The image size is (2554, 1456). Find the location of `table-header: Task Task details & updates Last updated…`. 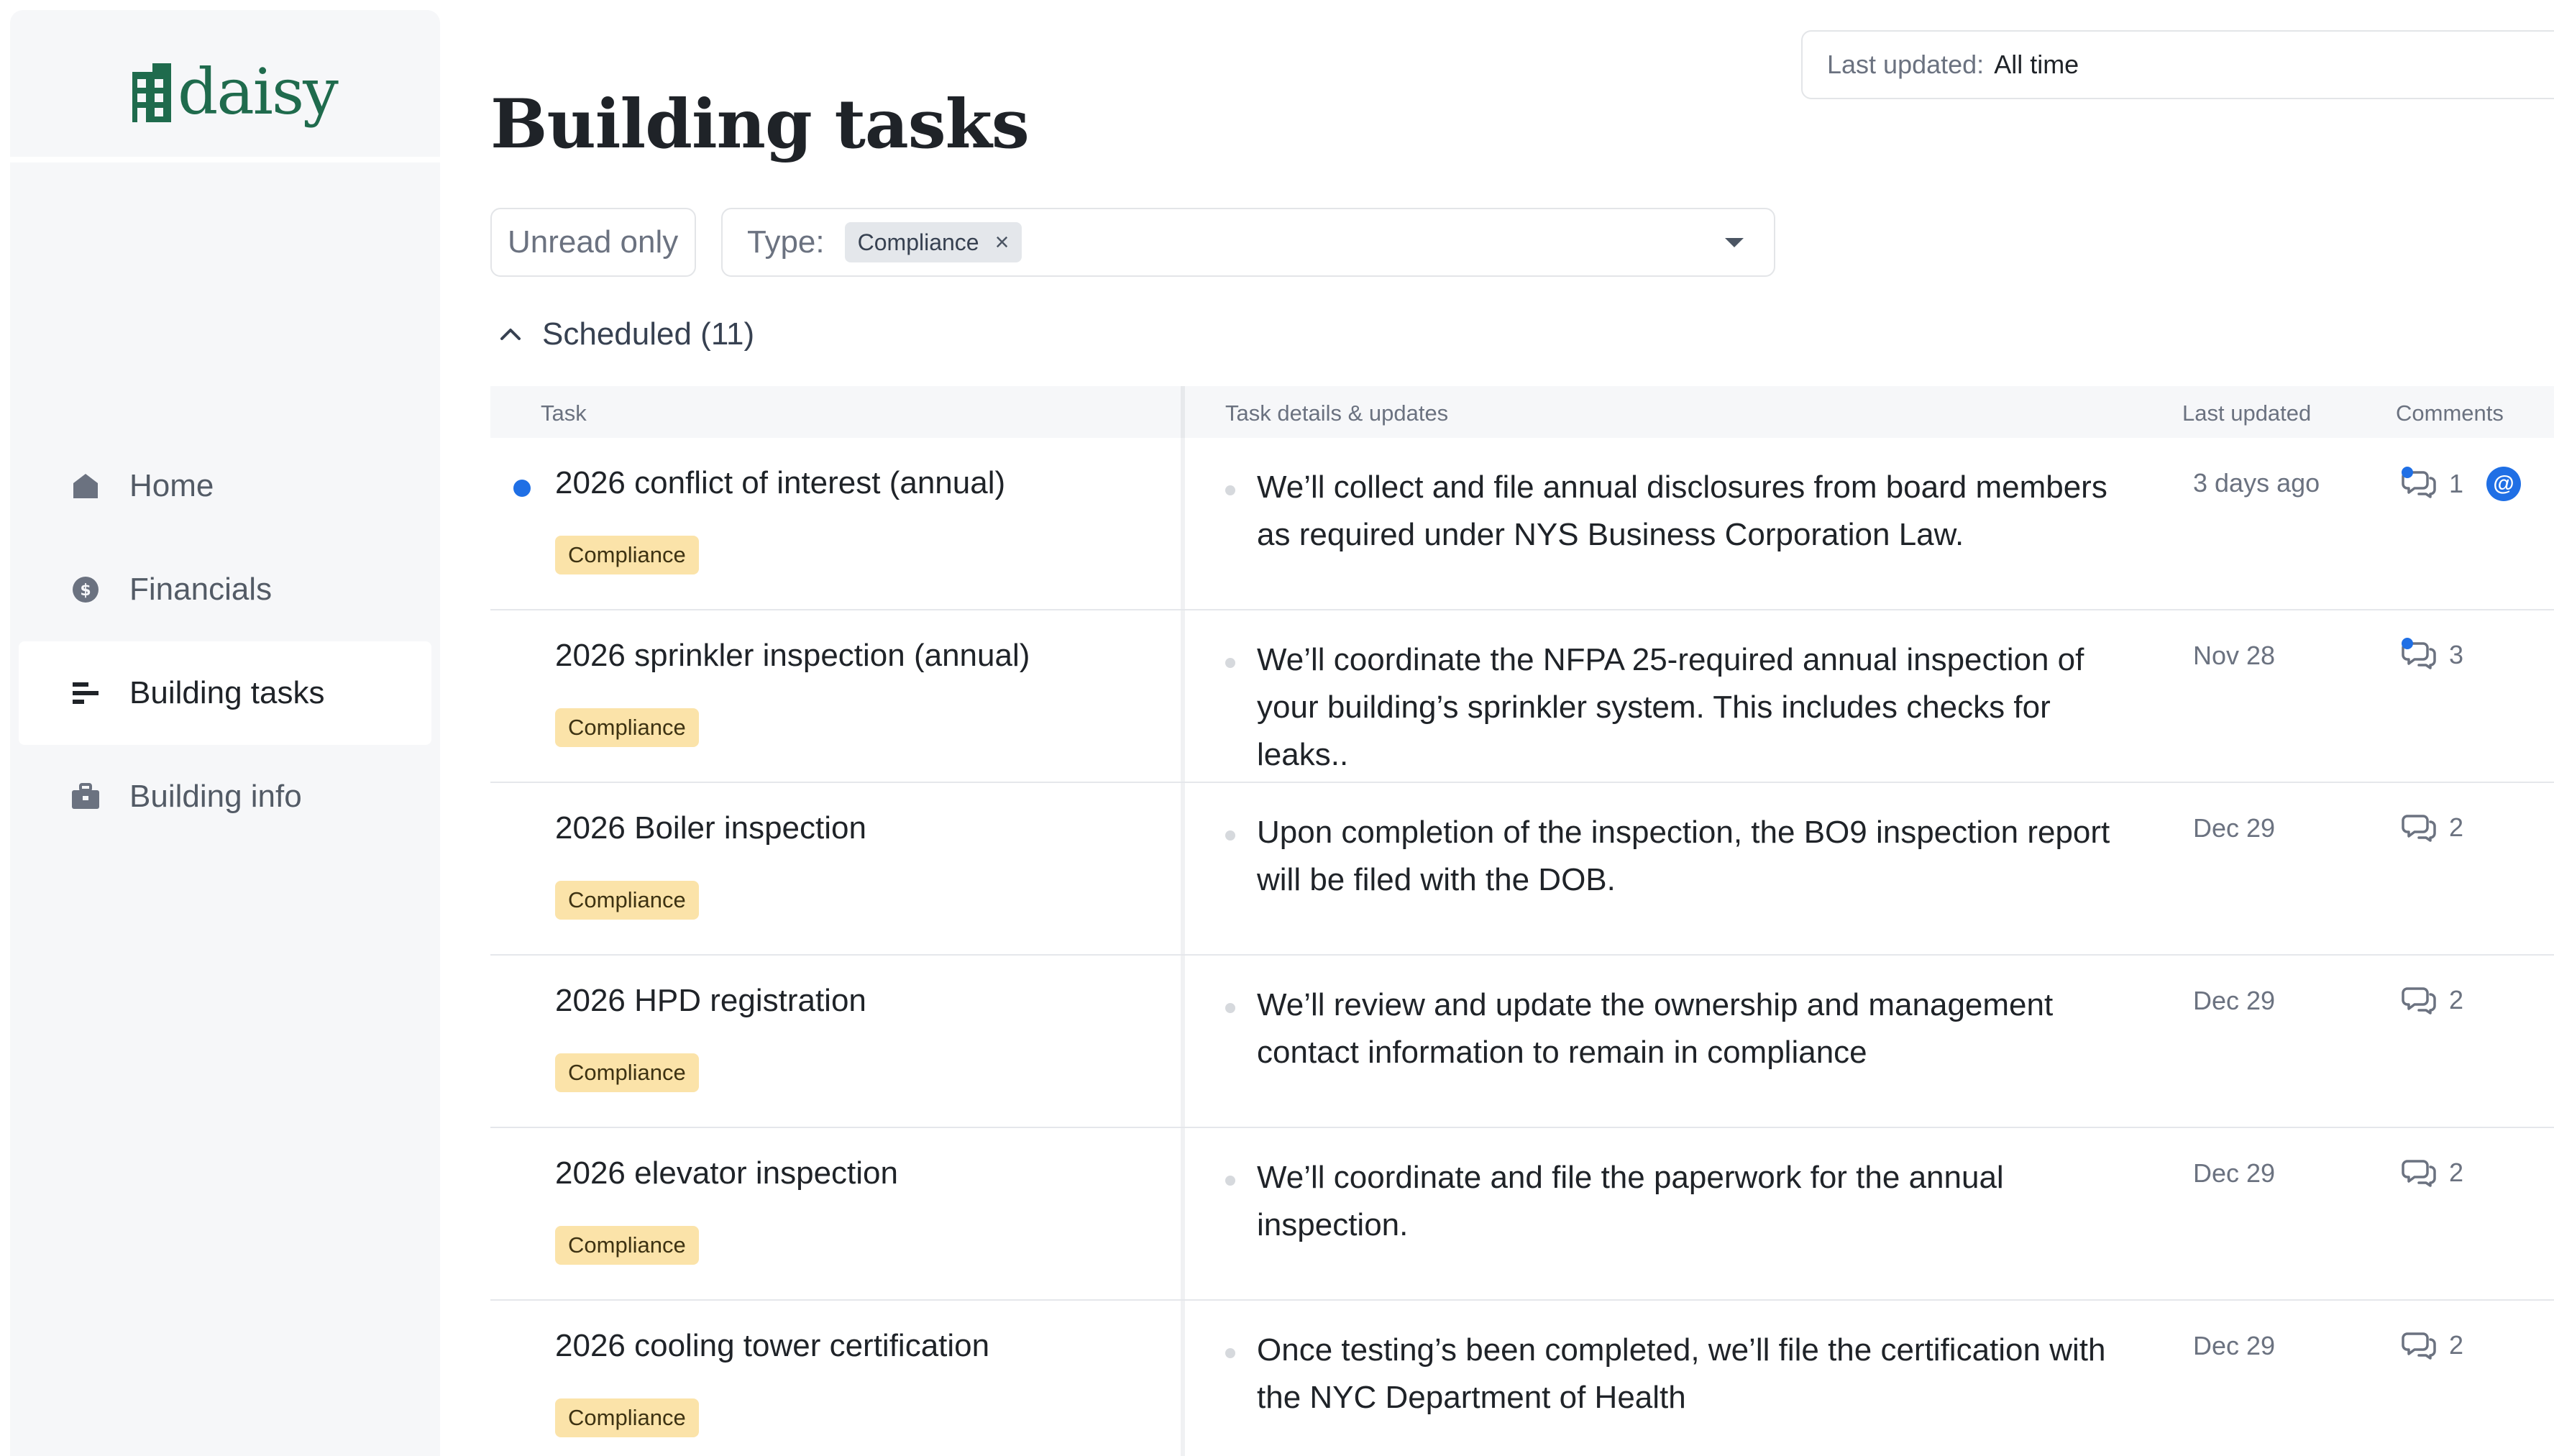

table-header: Task Task details & updates Last updated… is located at coordinates (1522, 412).